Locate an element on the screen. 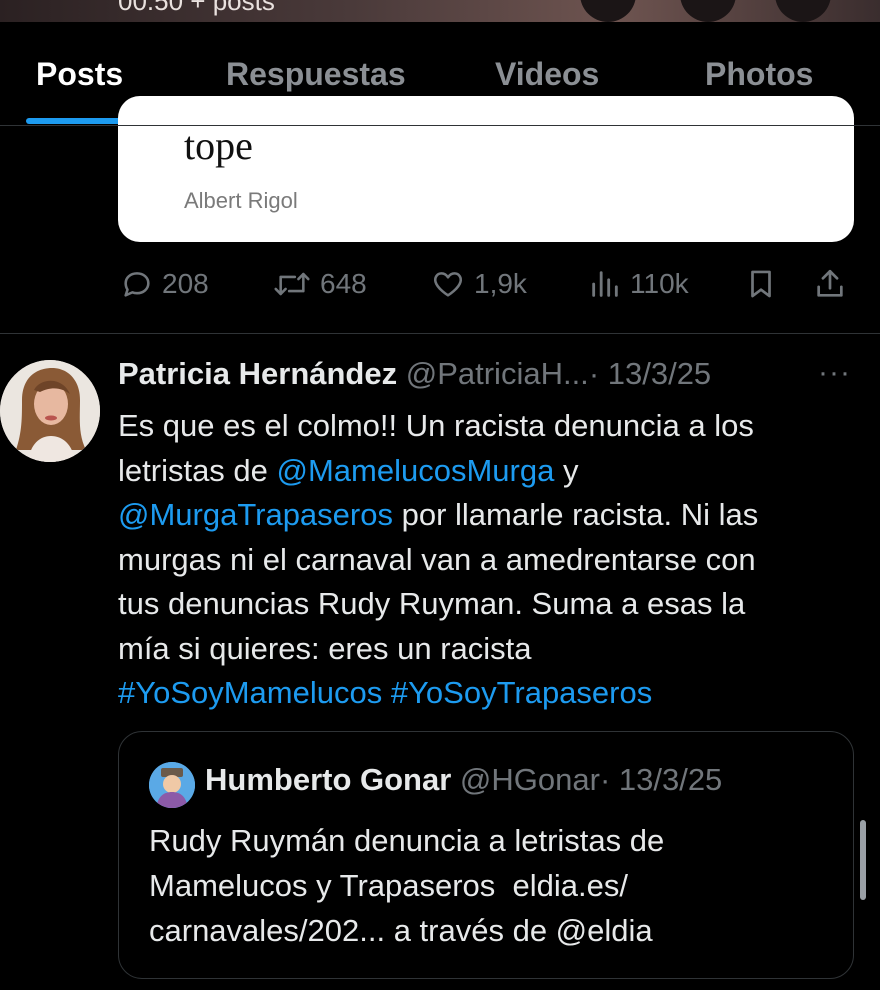  quoted-text-line: Mamelucos y Trapaseros eldia.es/ is located at coordinates (388, 885).